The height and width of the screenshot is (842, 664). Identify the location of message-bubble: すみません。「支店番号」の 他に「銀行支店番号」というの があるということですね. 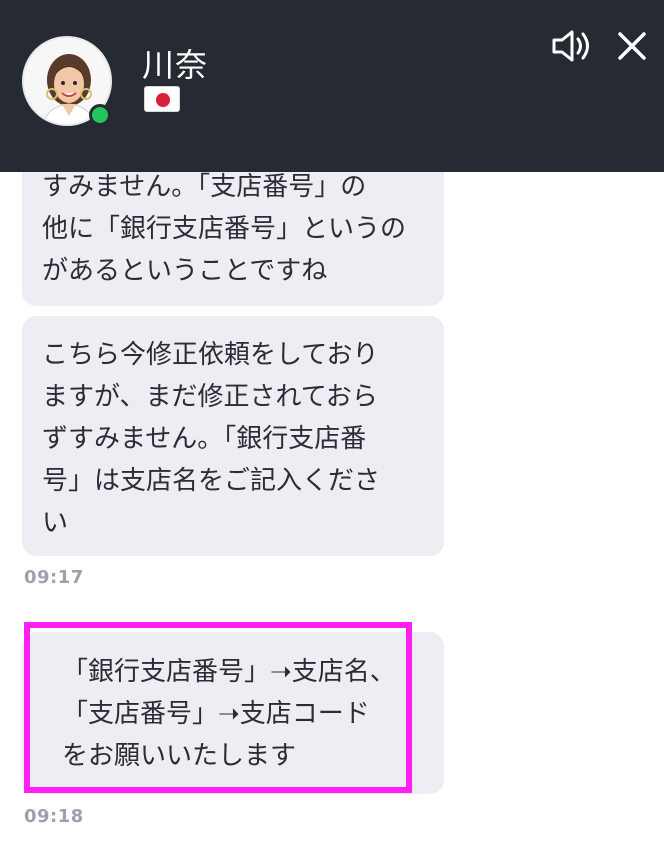
(233, 228).